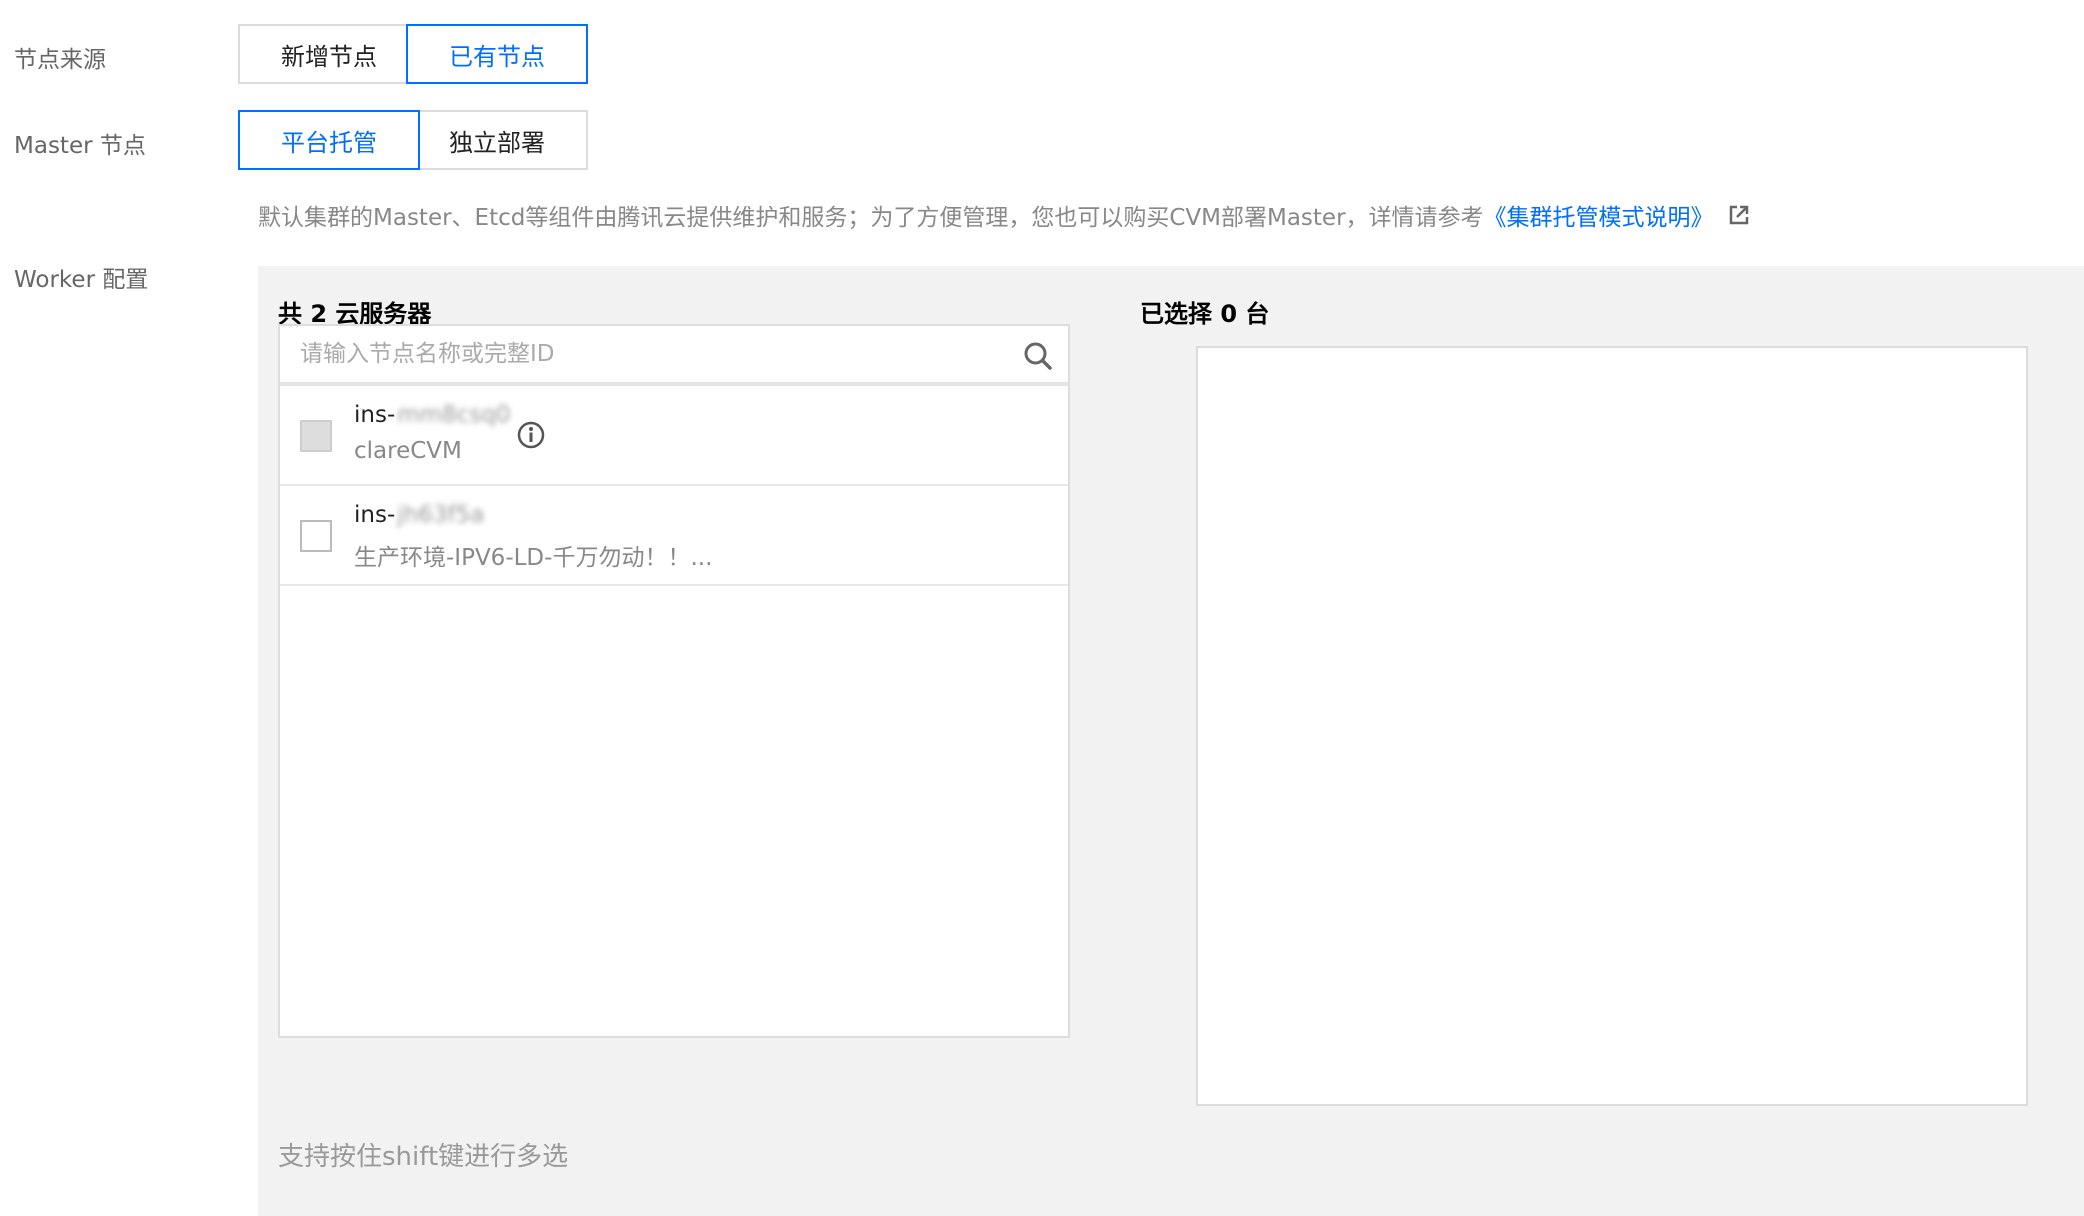 This screenshot has width=2084, height=1216. I want to click on new-node-option: 新增节点, so click(329, 54).